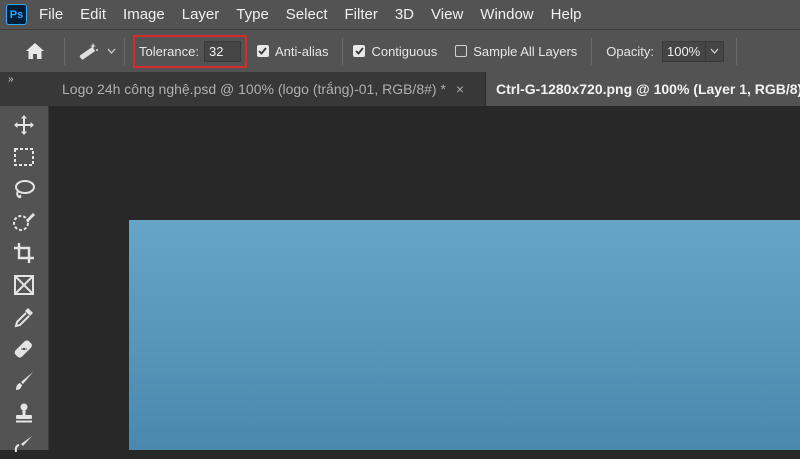  I want to click on eyedropper-icon, so click(23, 318).